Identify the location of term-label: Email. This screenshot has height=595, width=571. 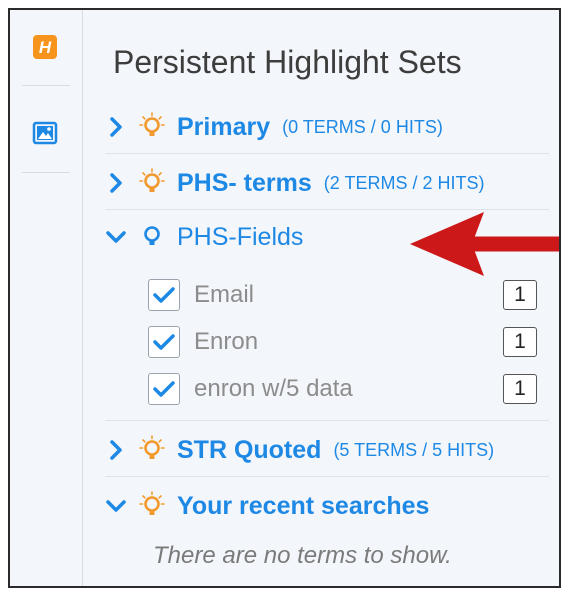
(224, 294).